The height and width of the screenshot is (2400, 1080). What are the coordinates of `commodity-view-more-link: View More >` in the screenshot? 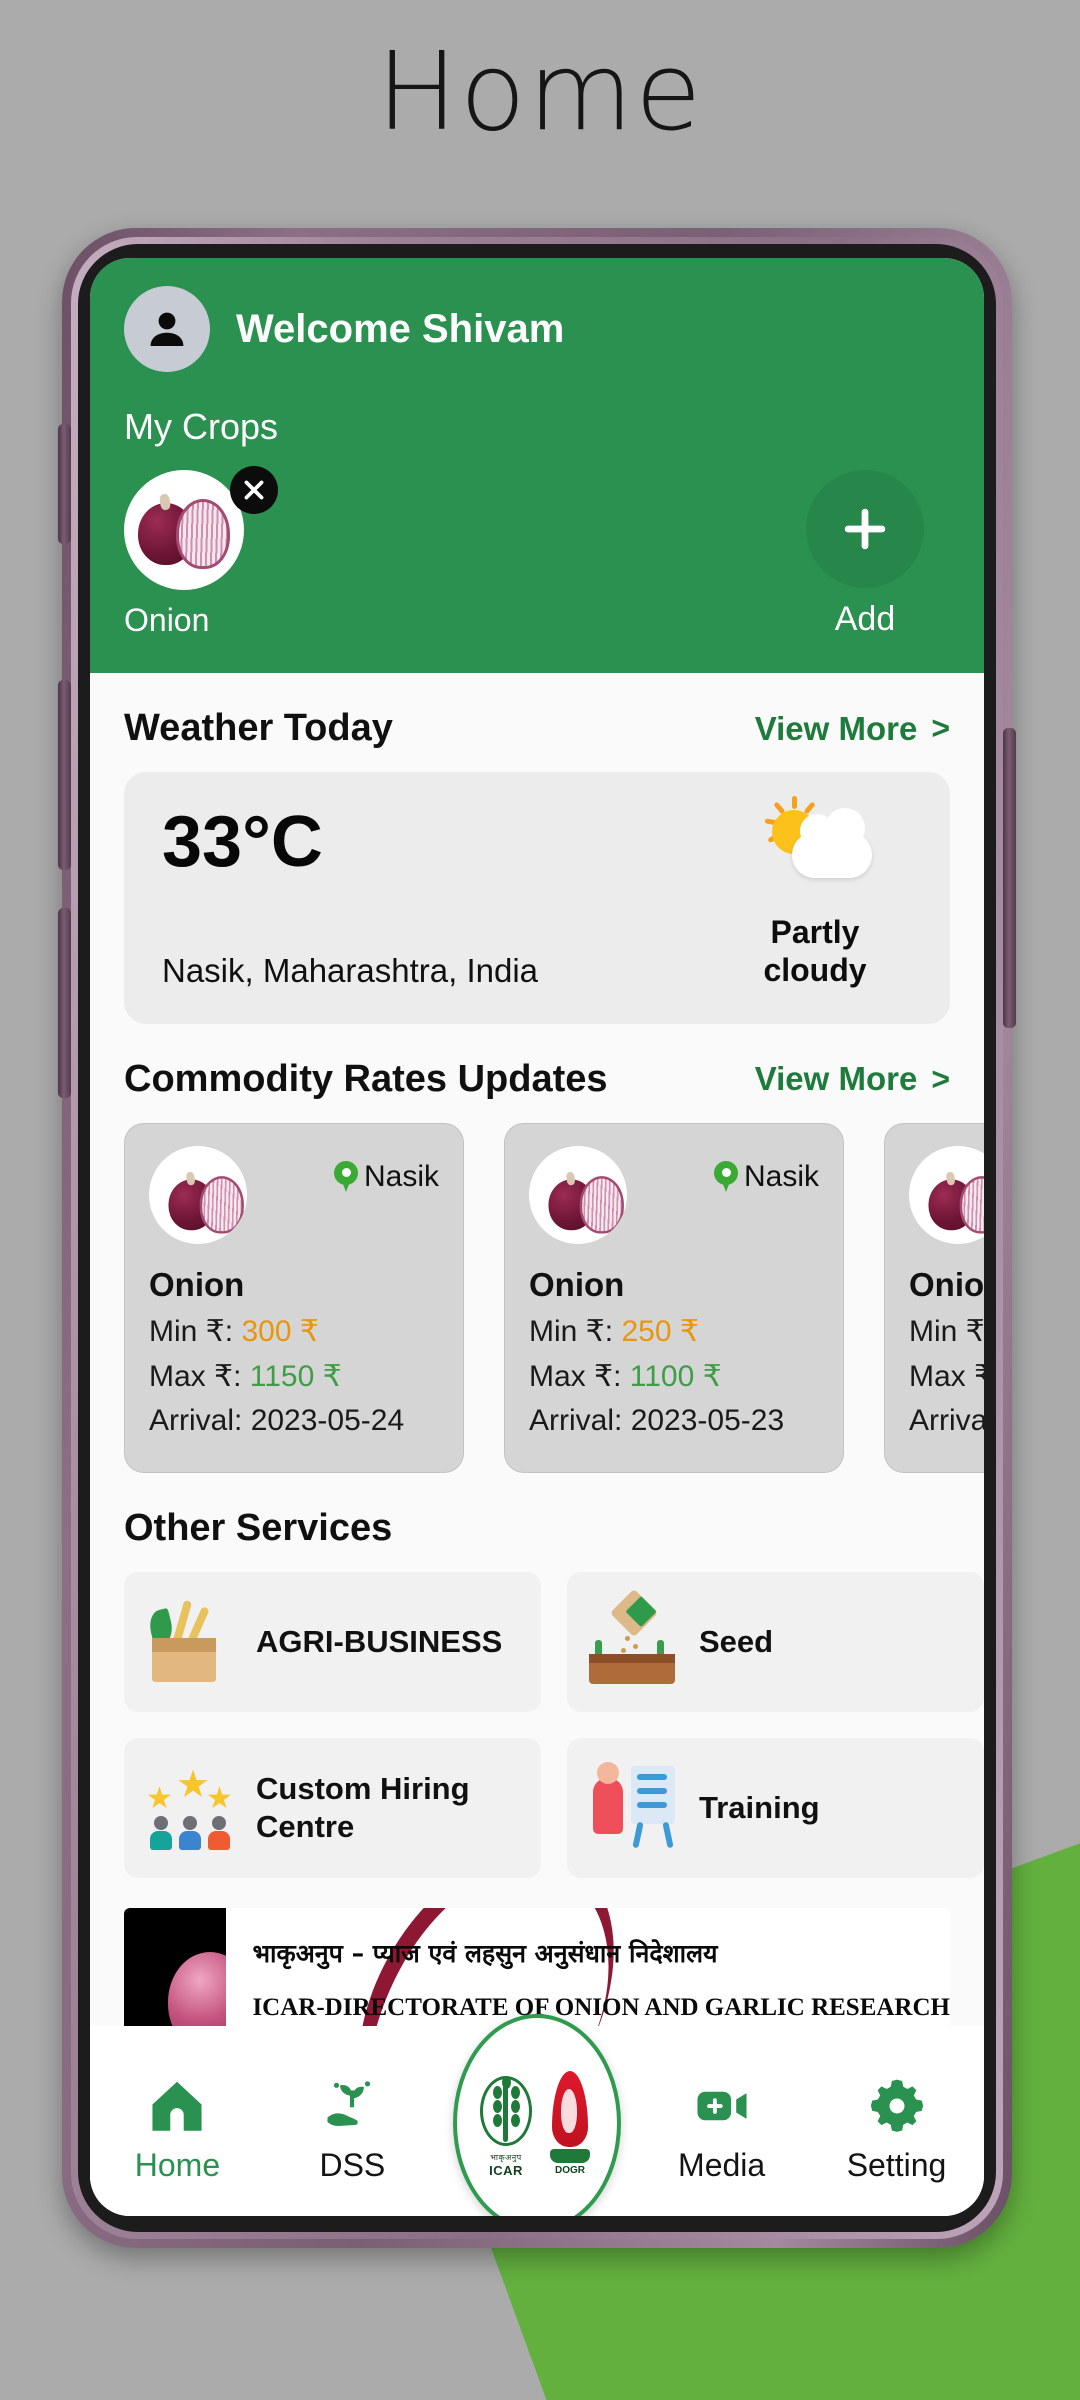 It's located at (852, 1079).